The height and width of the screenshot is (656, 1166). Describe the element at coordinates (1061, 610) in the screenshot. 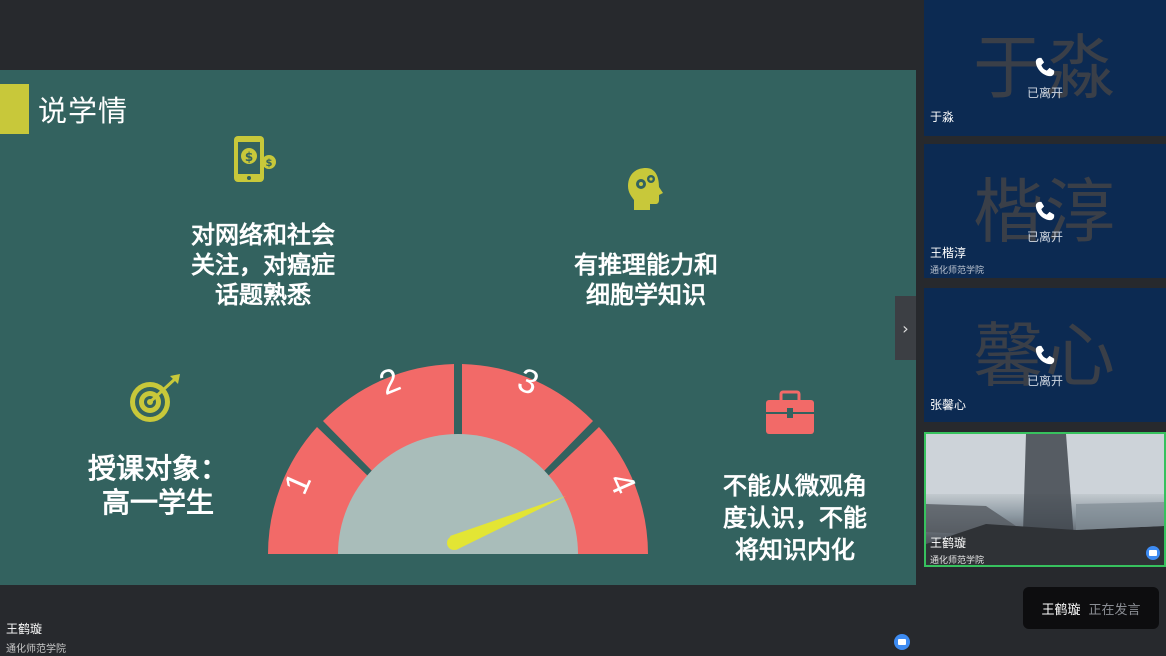

I see `speaking-name: 王鹤璇` at that location.